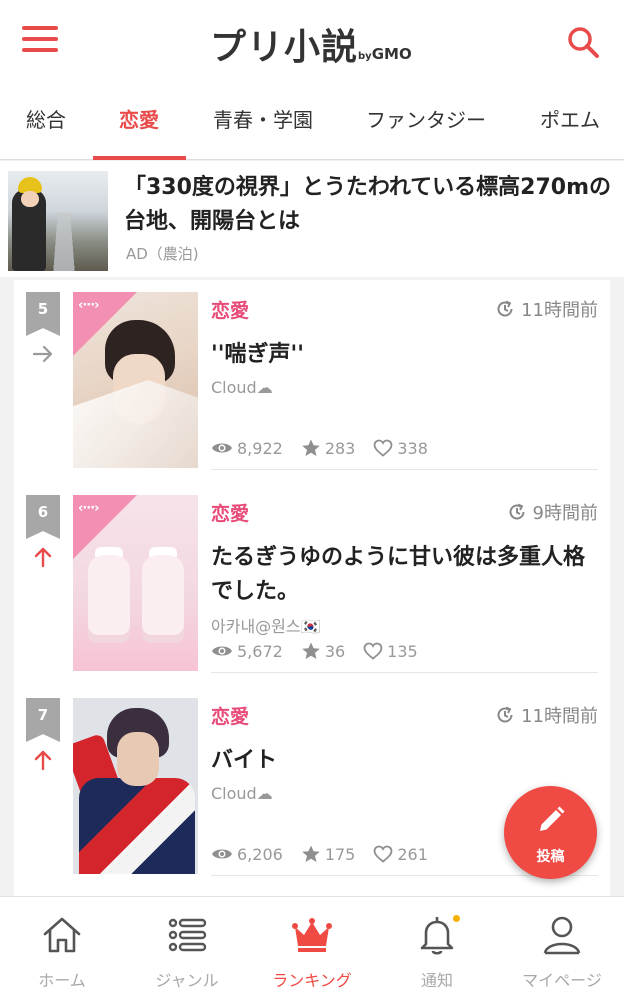  I want to click on list-icon, so click(187, 935).